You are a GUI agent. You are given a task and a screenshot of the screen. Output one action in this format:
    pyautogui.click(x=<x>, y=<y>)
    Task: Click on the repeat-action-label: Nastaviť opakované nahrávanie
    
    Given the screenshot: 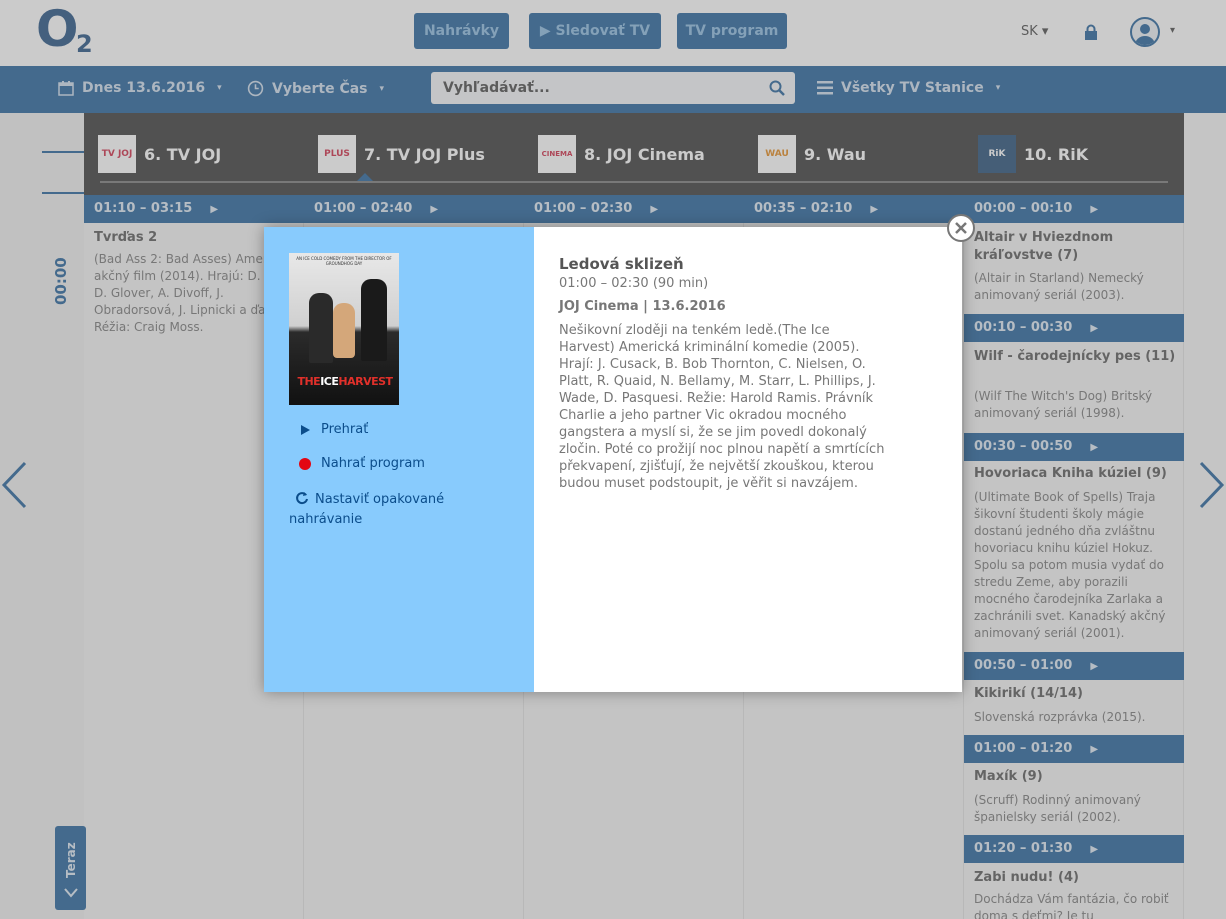 What is the action you would take?
    pyautogui.click(x=367, y=509)
    